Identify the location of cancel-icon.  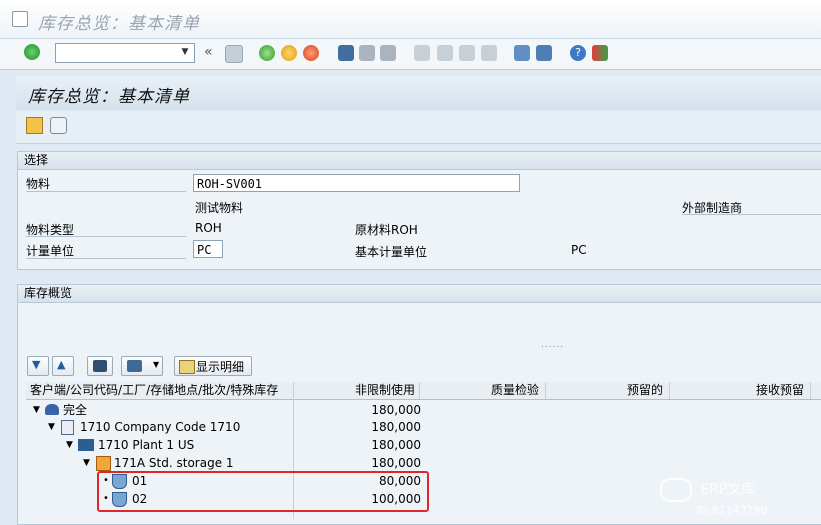
(311, 53).